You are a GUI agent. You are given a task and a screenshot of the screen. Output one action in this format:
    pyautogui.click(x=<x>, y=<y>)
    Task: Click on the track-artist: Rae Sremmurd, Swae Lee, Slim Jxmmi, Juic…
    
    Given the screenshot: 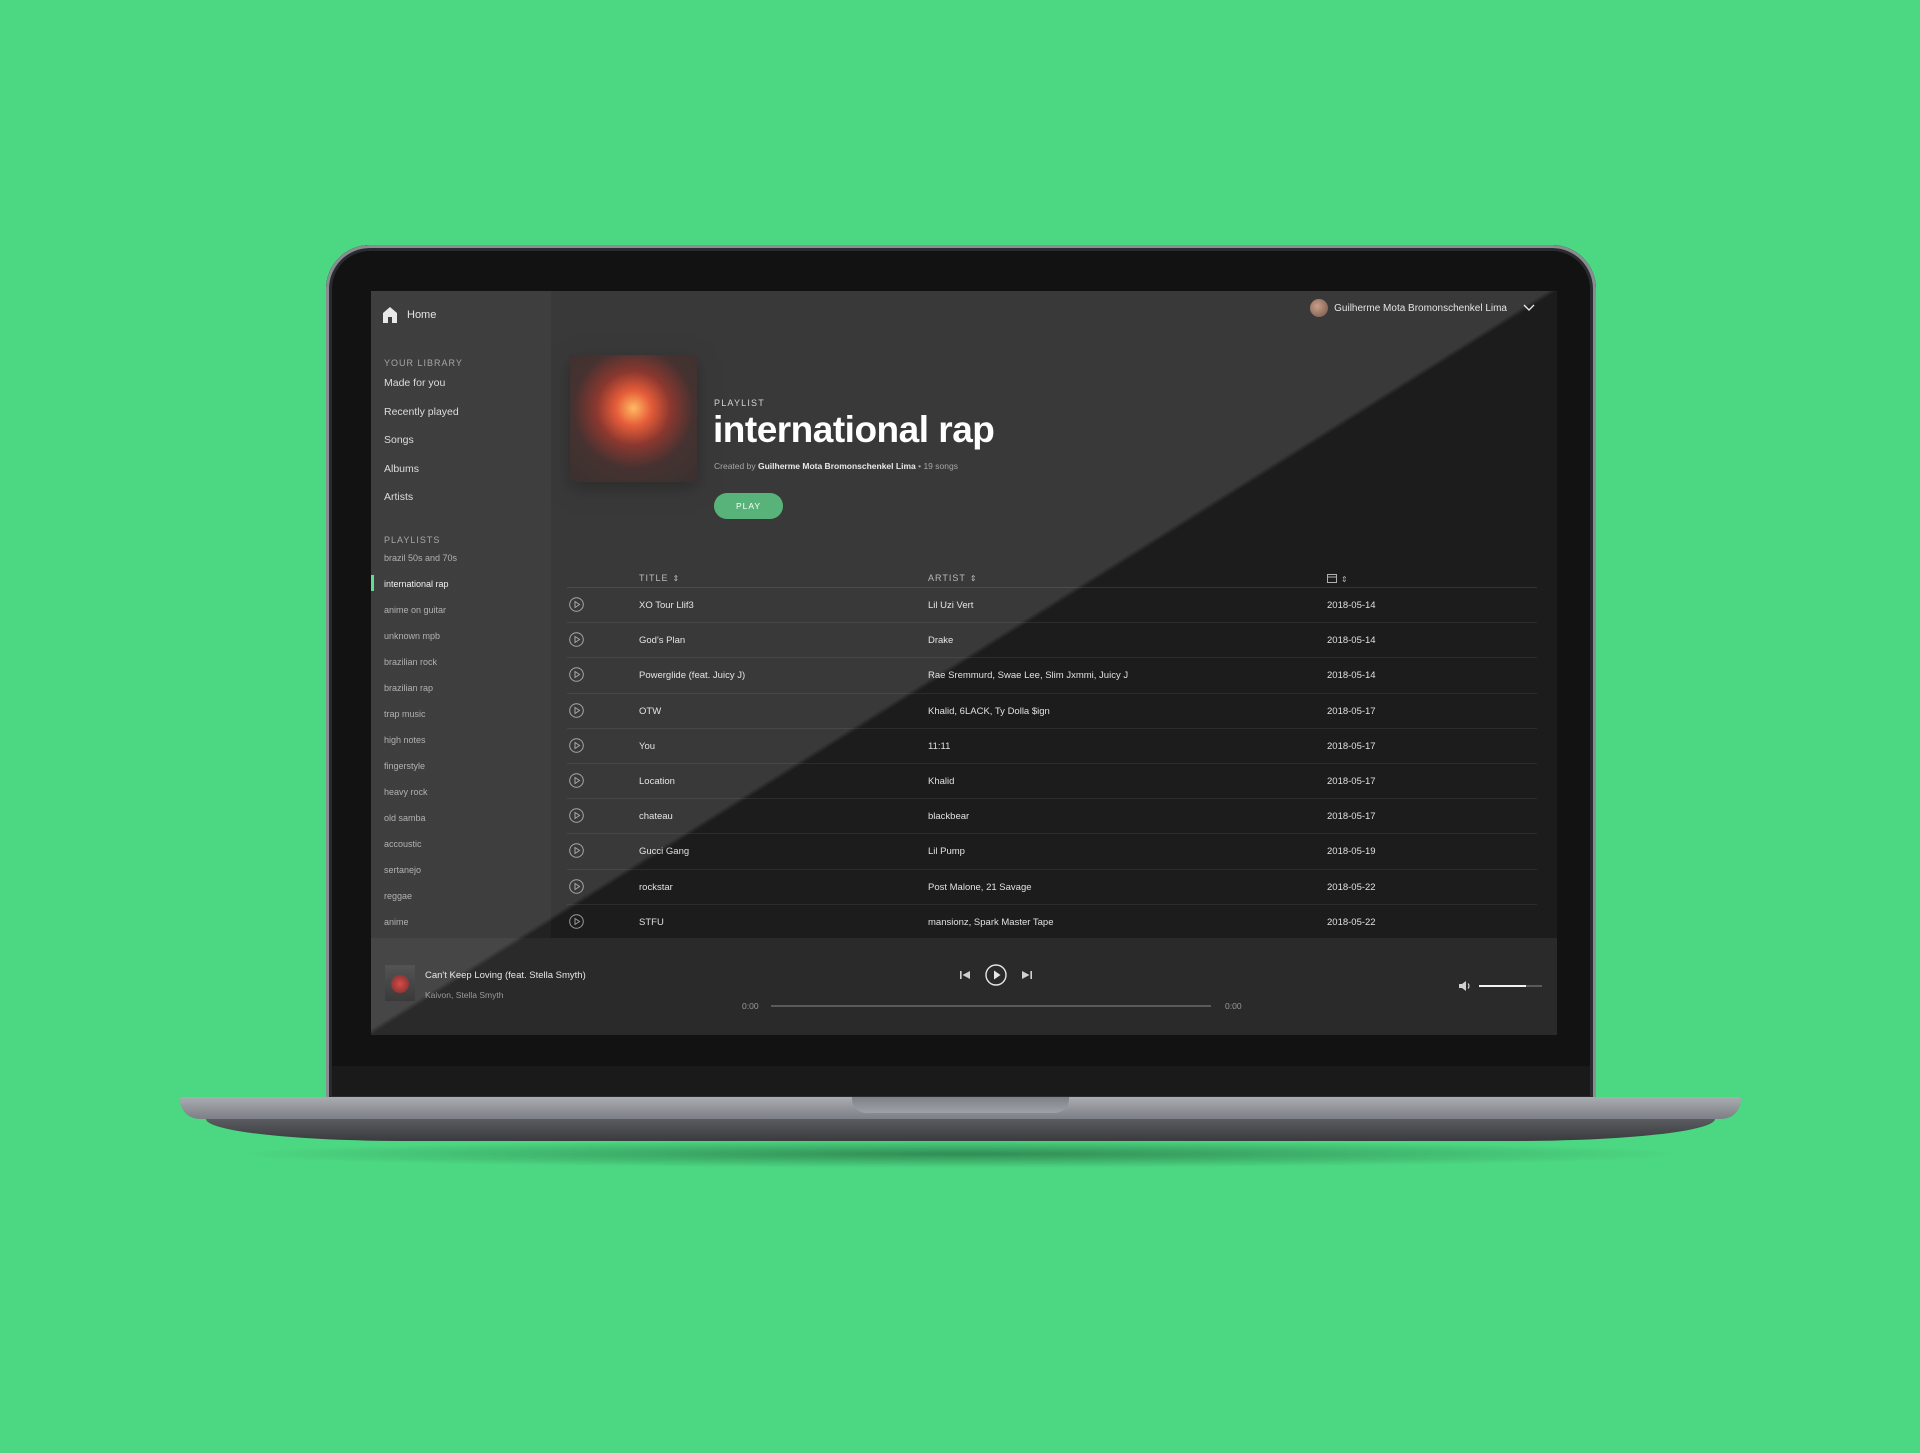 What is the action you would take?
    pyautogui.click(x=1028, y=675)
    